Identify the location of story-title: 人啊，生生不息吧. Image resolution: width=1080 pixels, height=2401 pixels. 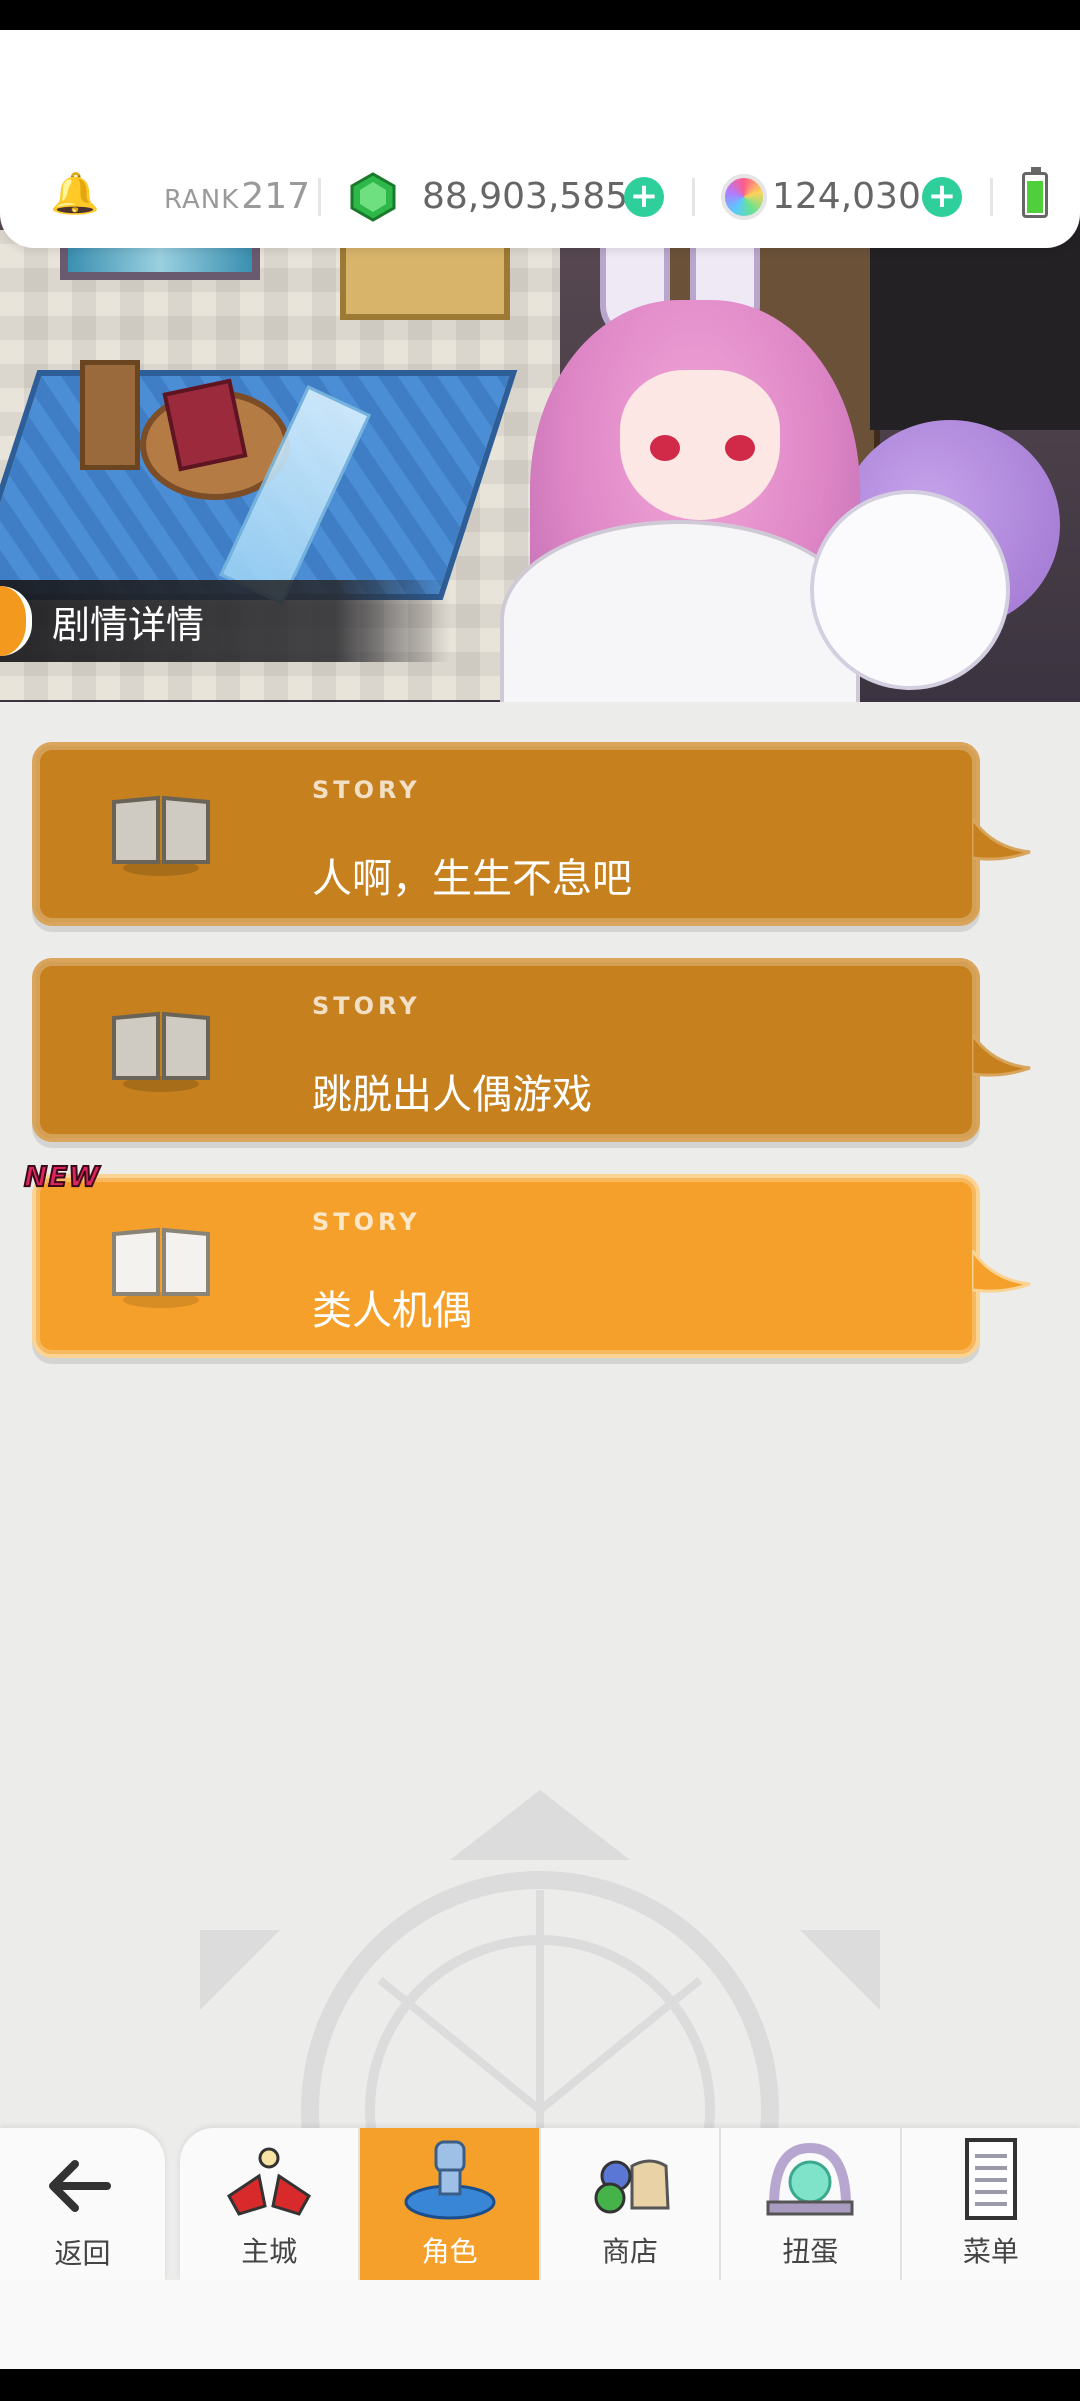
(472, 879).